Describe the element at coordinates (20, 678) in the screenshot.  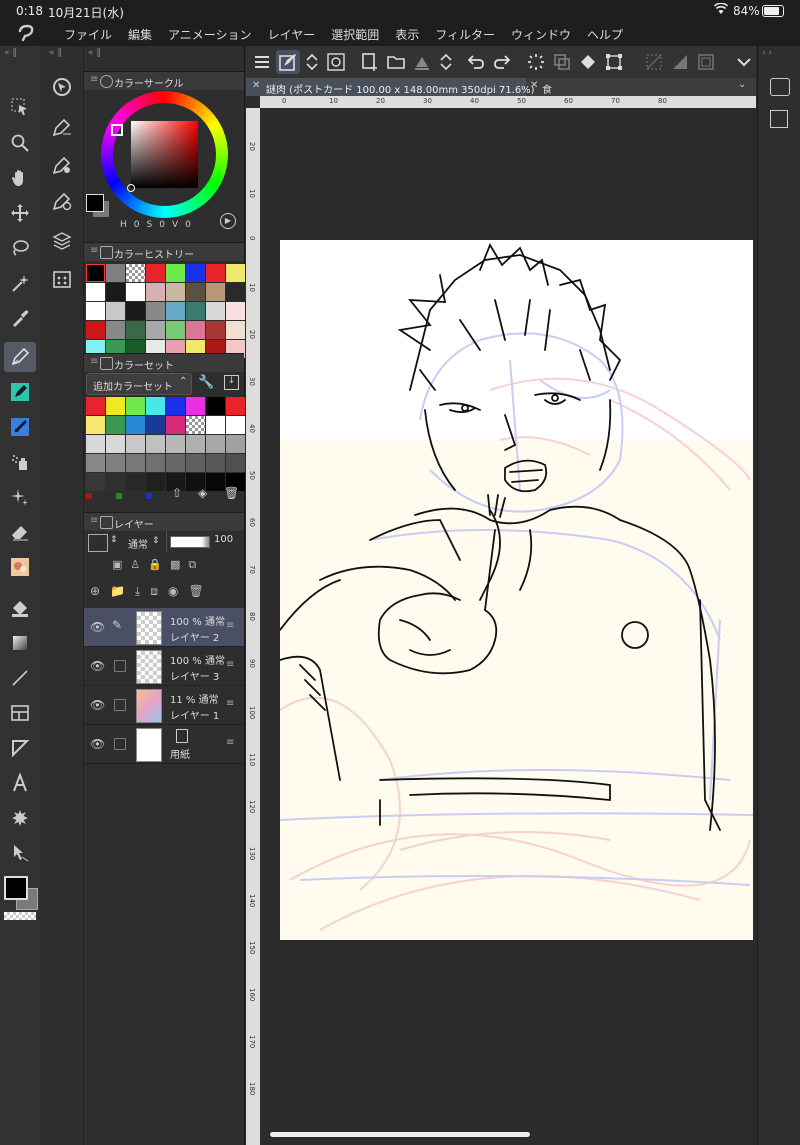
I see `line-tool-icon` at that location.